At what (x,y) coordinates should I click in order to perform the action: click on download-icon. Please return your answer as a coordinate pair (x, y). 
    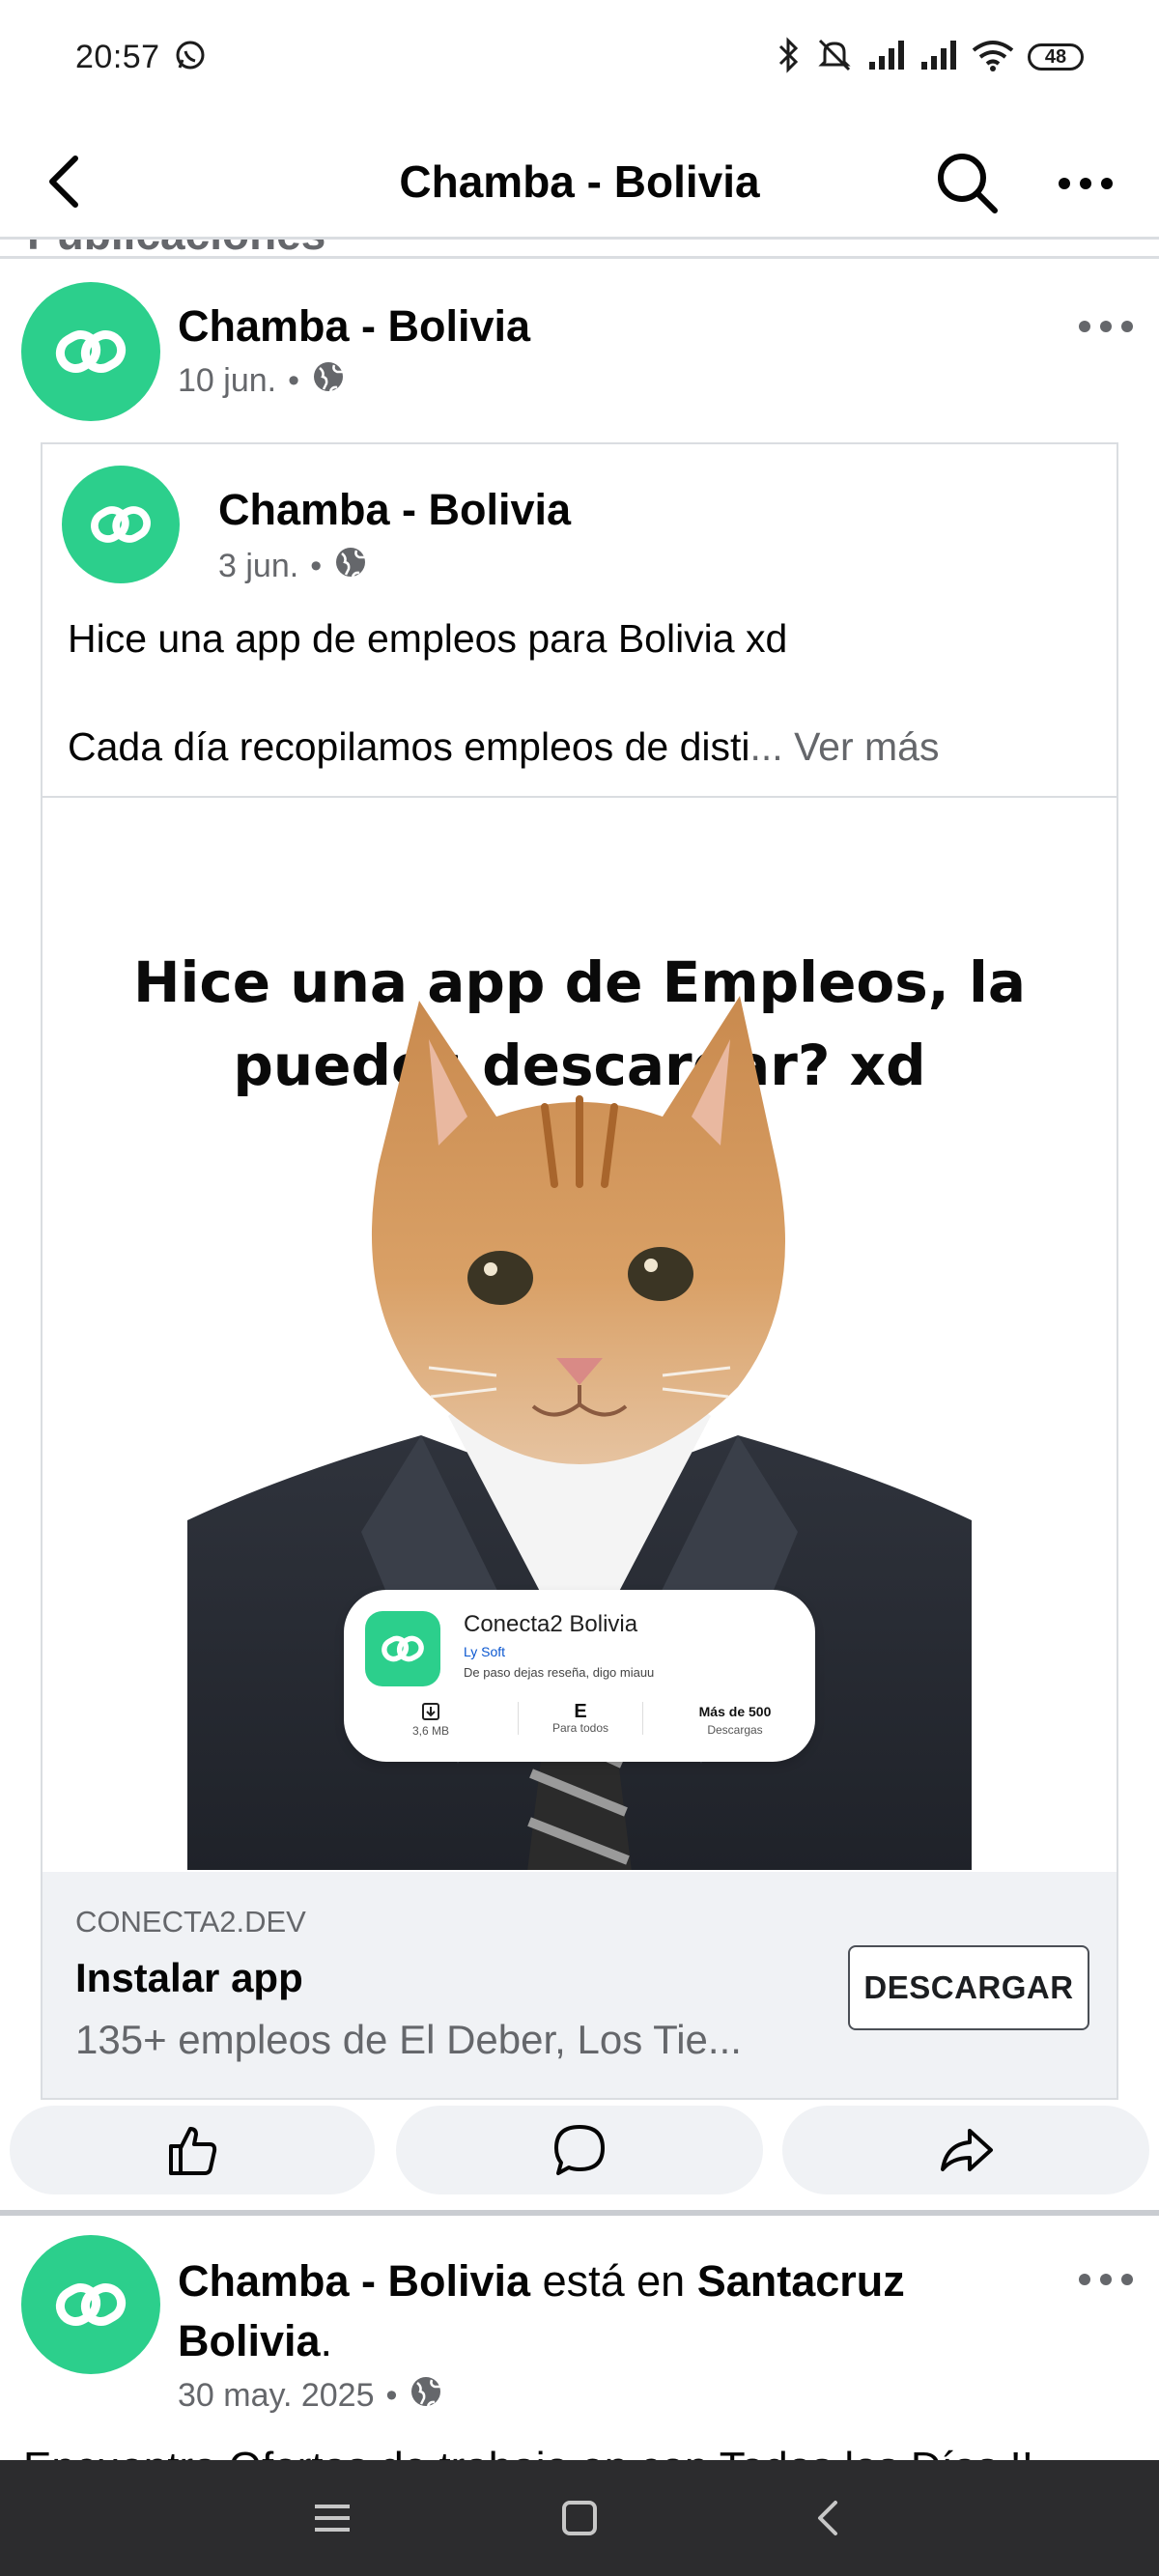
    Looking at the image, I should click on (431, 1711).